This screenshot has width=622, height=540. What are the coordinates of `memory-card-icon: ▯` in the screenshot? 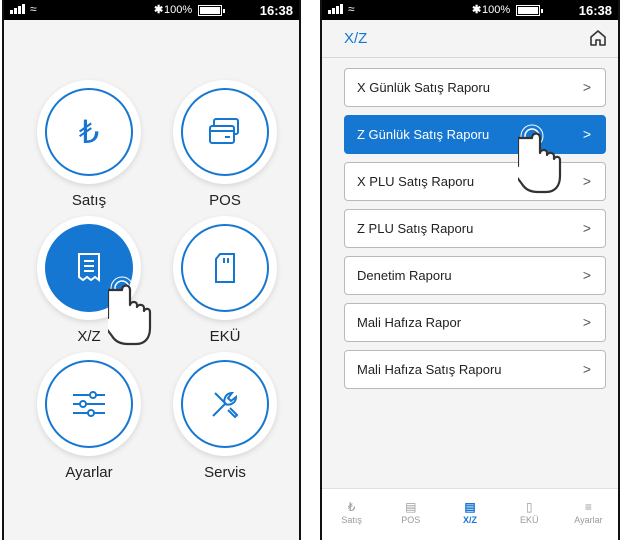 It's located at (529, 507).